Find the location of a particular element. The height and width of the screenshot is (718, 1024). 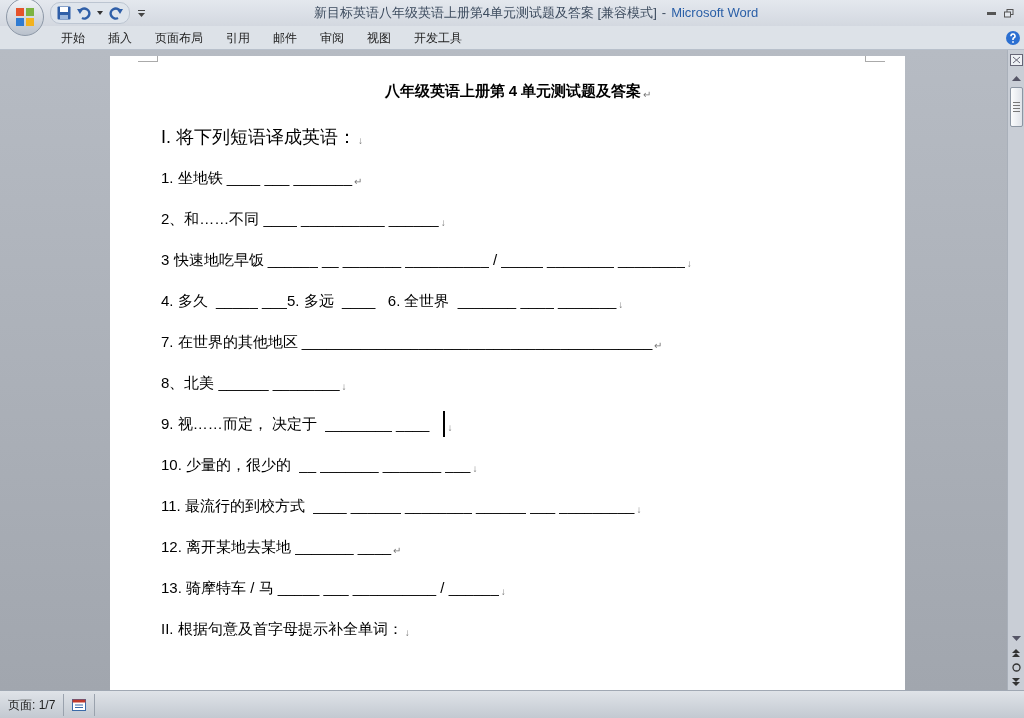

save-icon is located at coordinates (64, 13).